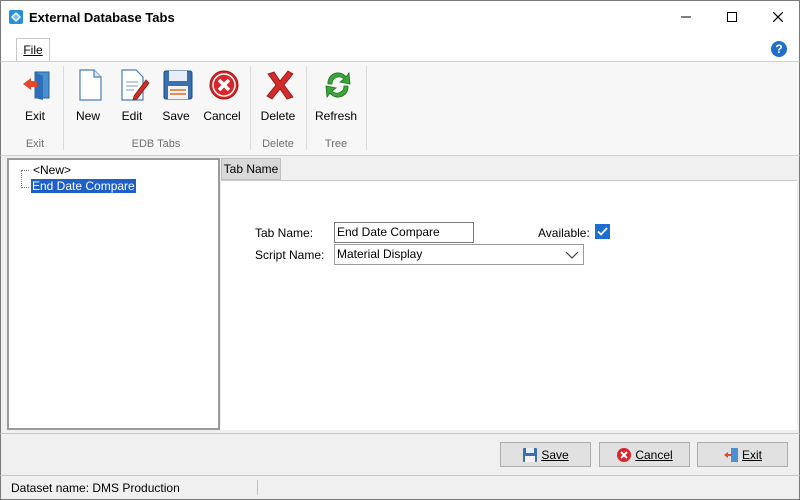 The image size is (800, 500). Describe the element at coordinates (257, 487) in the screenshot. I see `status-separator` at that location.